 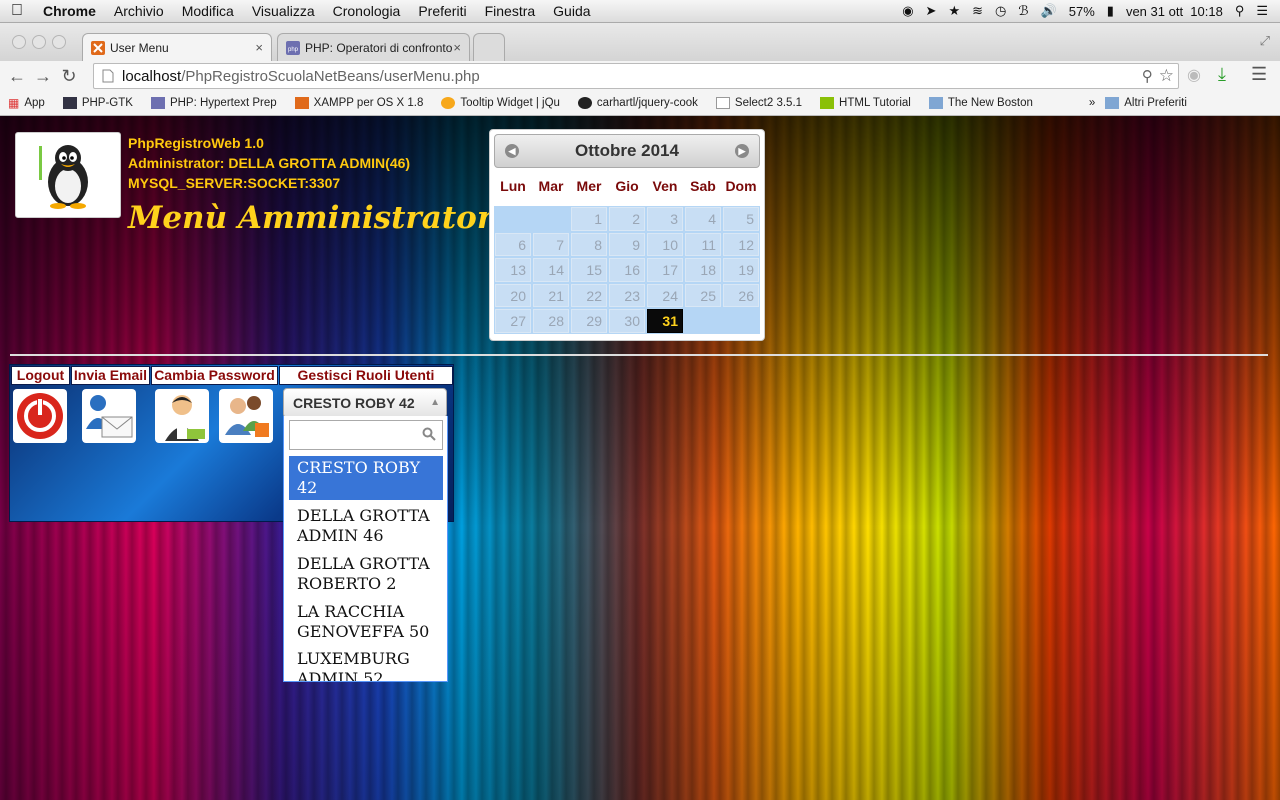 What do you see at coordinates (1049, 11) in the screenshot?
I see `volume-icon: 🔊` at bounding box center [1049, 11].